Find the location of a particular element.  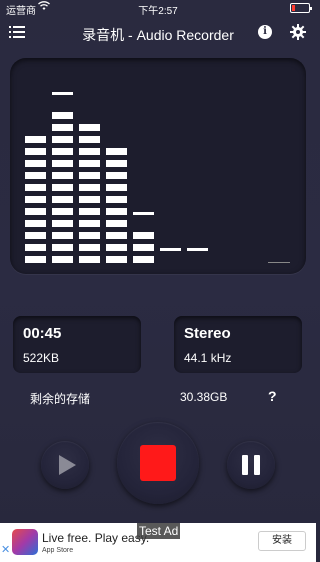

storage-value: 30.38GB is located at coordinates (204, 397).